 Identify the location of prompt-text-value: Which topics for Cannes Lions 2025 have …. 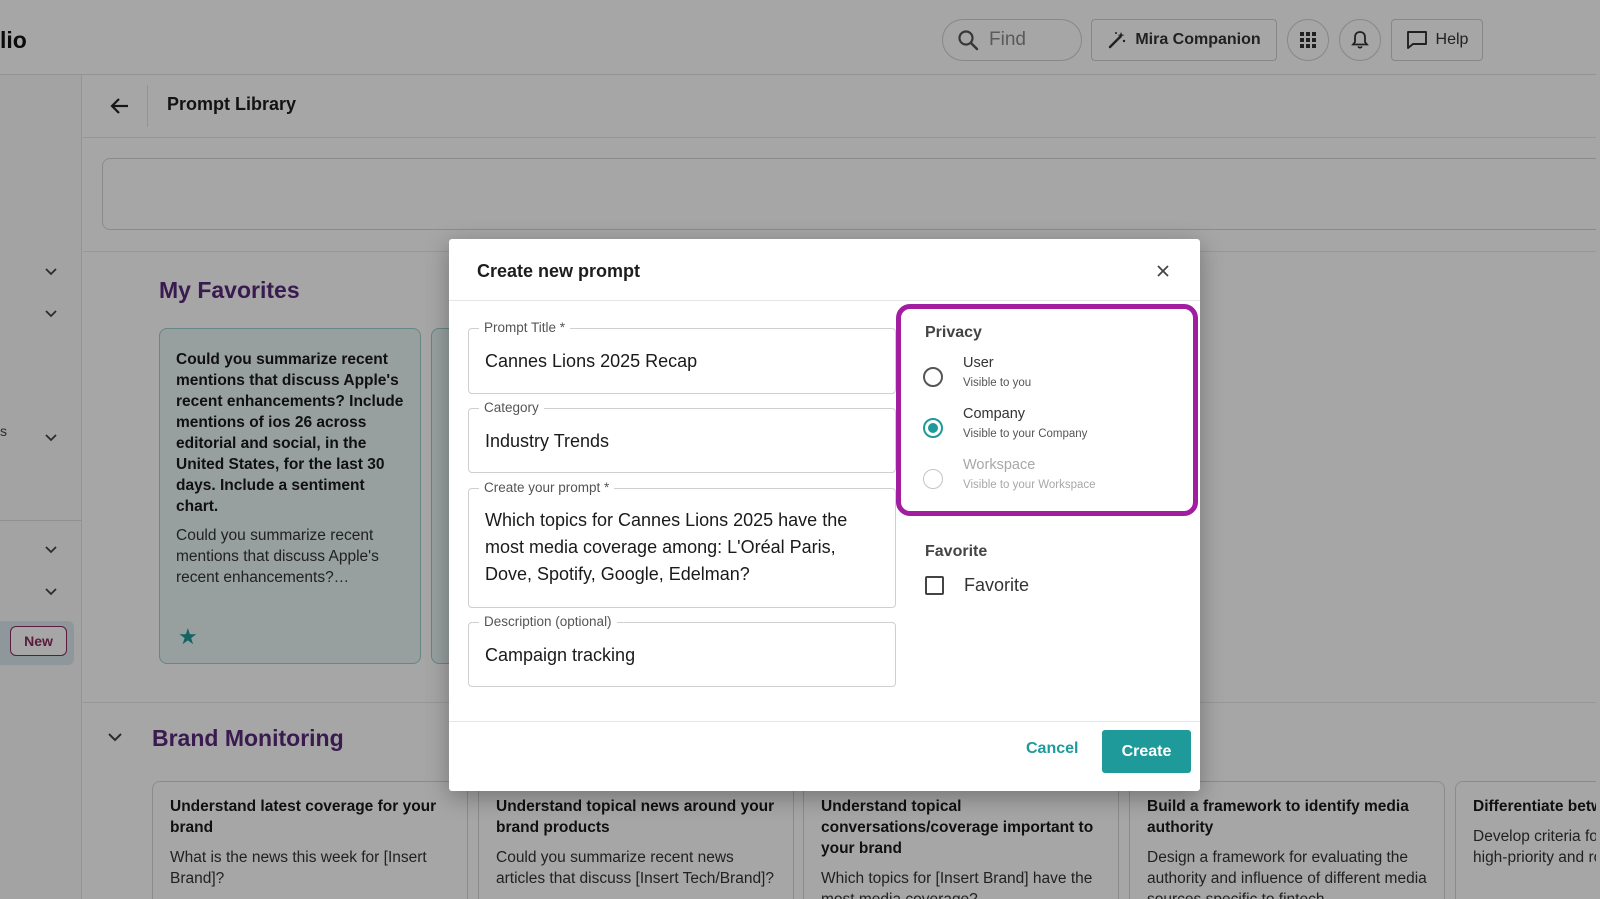
(666, 547).